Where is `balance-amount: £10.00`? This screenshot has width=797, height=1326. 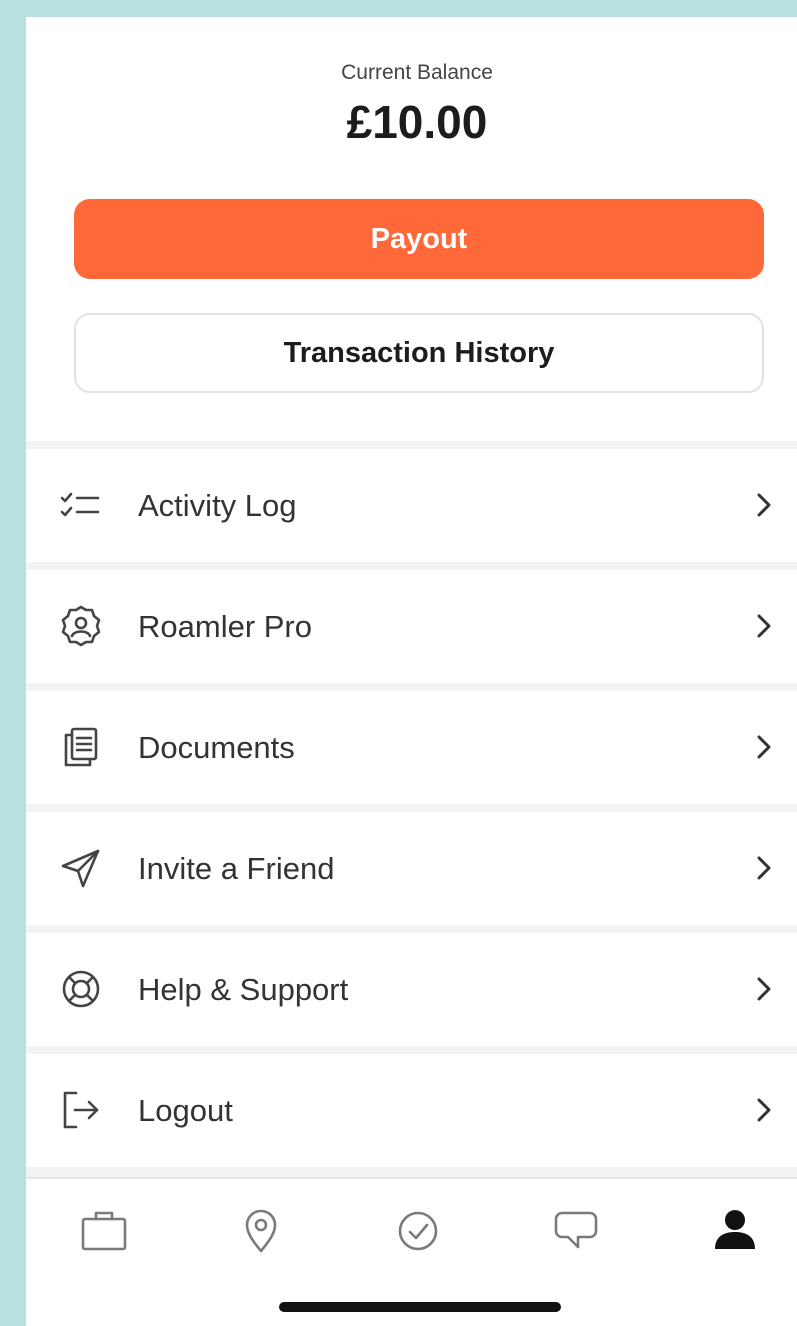
balance-amount: £10.00 is located at coordinates (417, 122).